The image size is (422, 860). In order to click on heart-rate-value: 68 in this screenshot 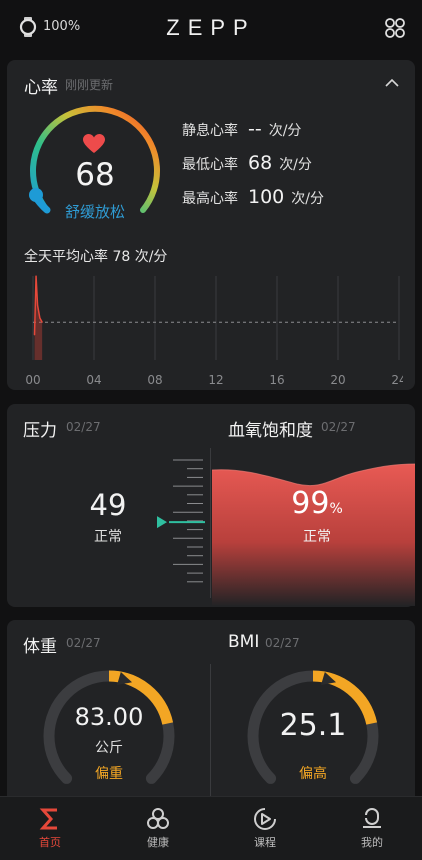, I will do `click(95, 175)`.